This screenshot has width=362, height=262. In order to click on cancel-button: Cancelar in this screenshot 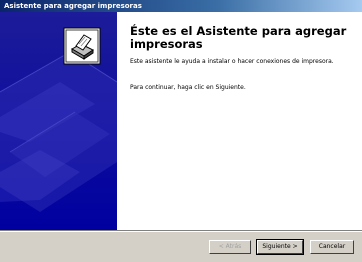, I will do `click(332, 247)`.